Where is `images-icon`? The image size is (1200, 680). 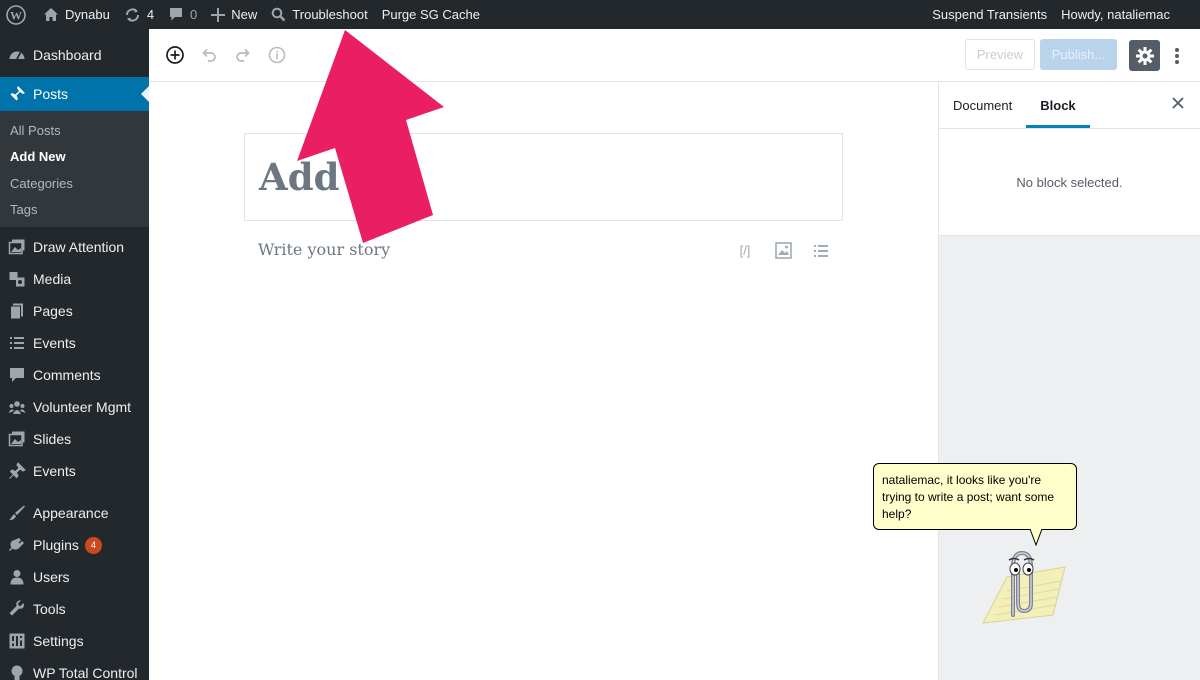
images-icon is located at coordinates (17, 247).